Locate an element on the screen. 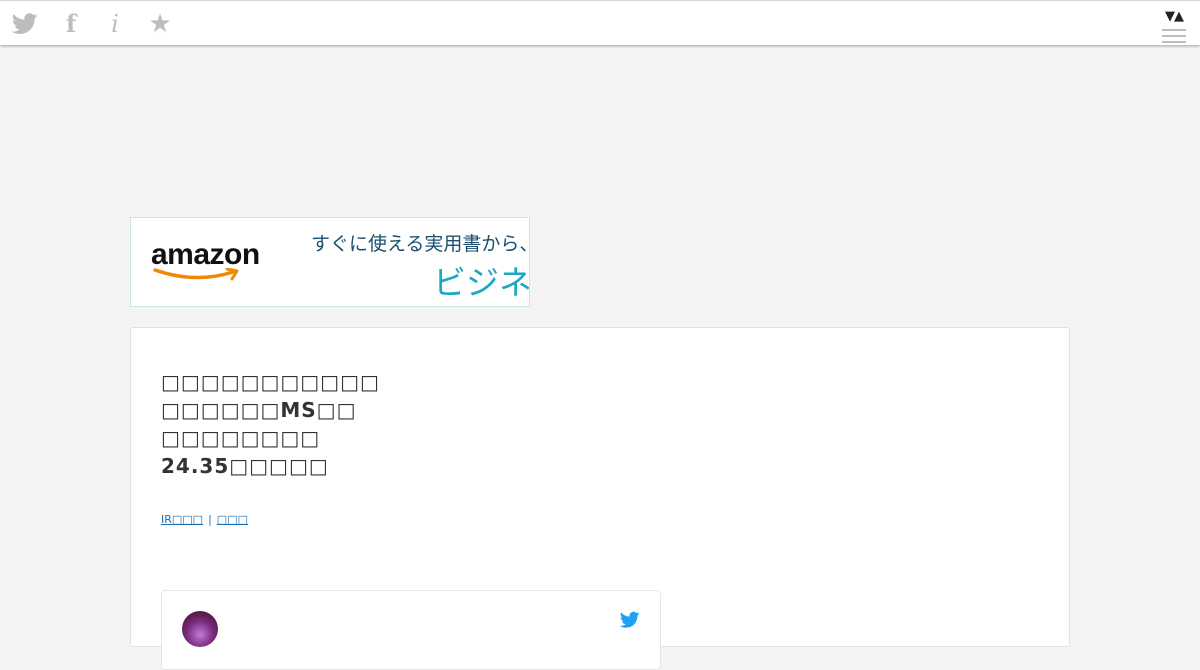 The image size is (1200, 670). article-title-line: 24.35□□□□□ is located at coordinates (245, 466).